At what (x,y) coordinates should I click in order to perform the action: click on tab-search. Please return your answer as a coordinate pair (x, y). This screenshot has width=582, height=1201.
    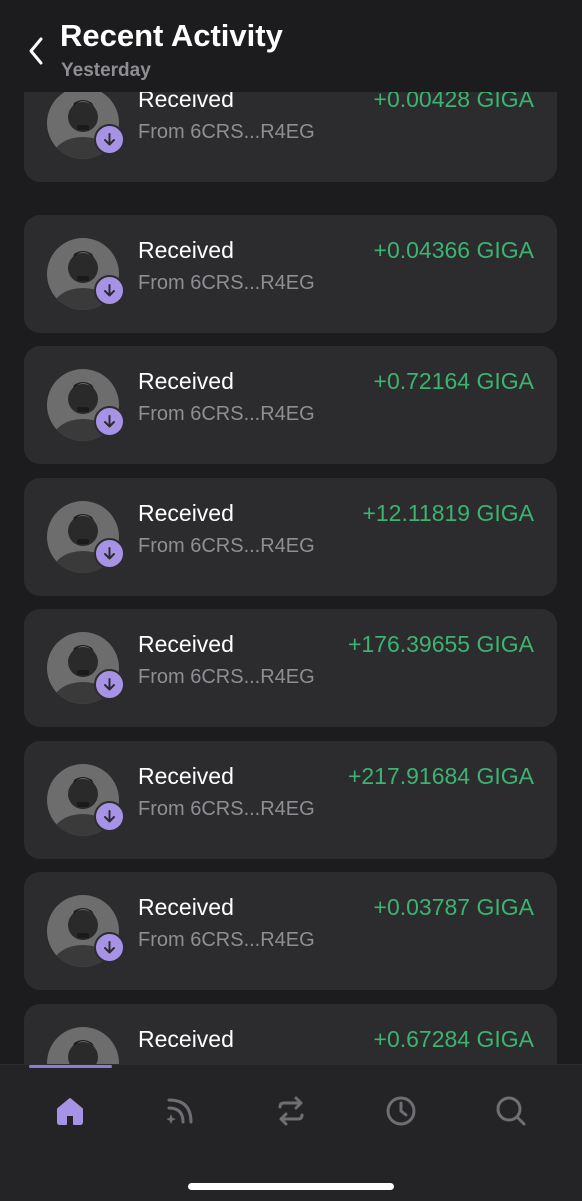
    Looking at the image, I should click on (511, 1111).